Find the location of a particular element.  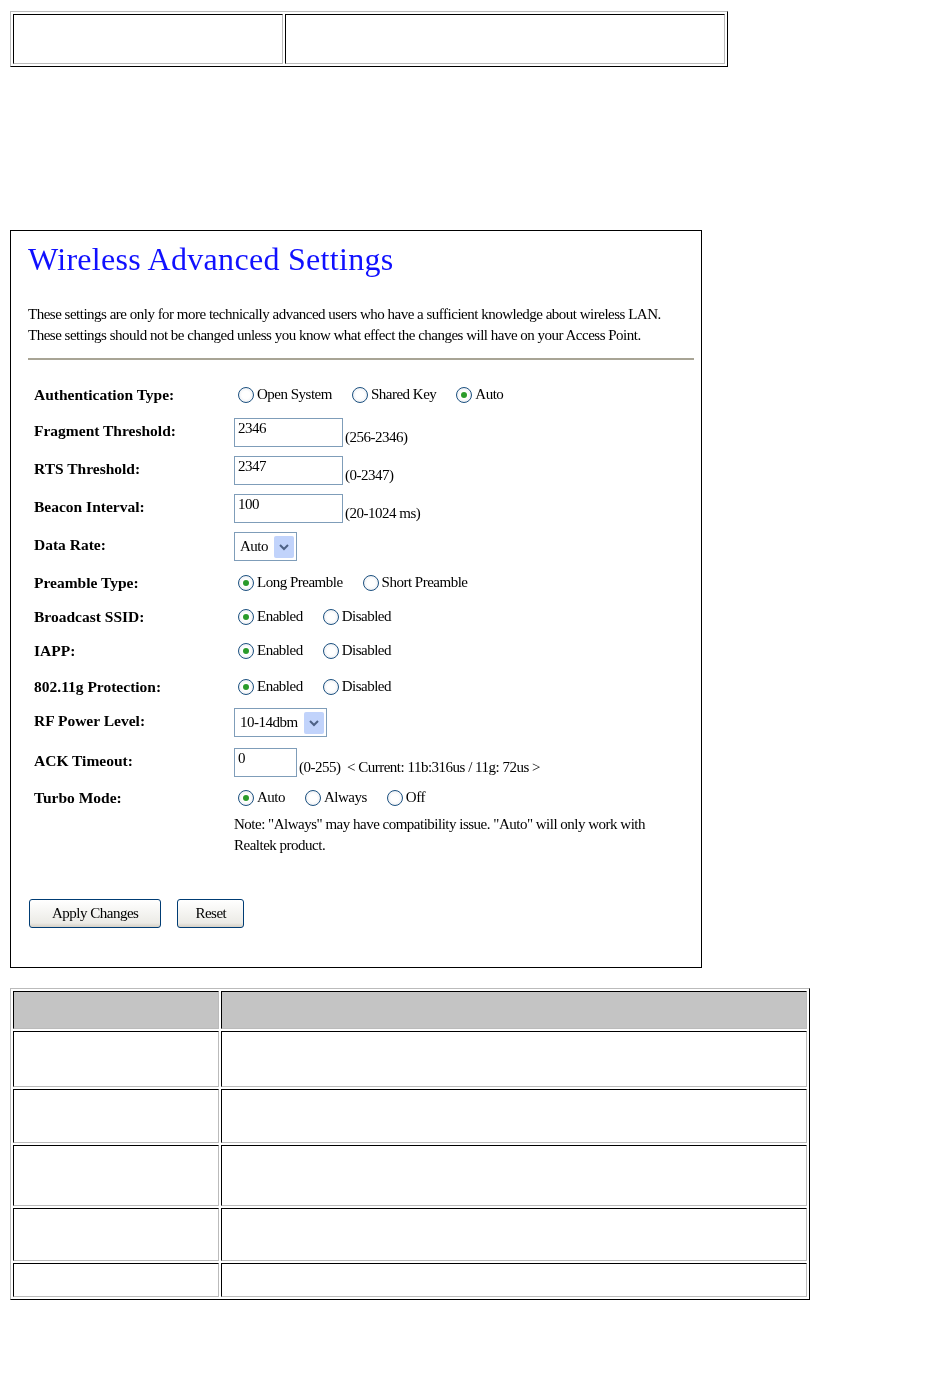

reset-button: Reset is located at coordinates (211, 913).